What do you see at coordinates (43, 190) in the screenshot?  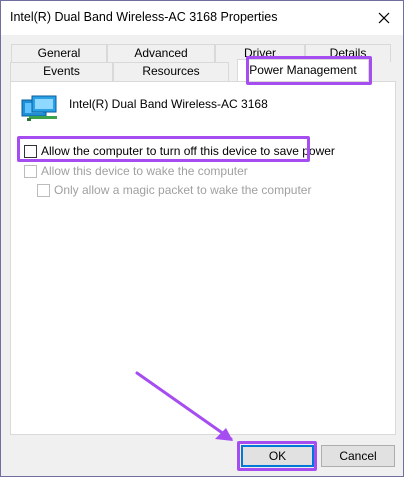 I see `magic-packet-checkbox` at bounding box center [43, 190].